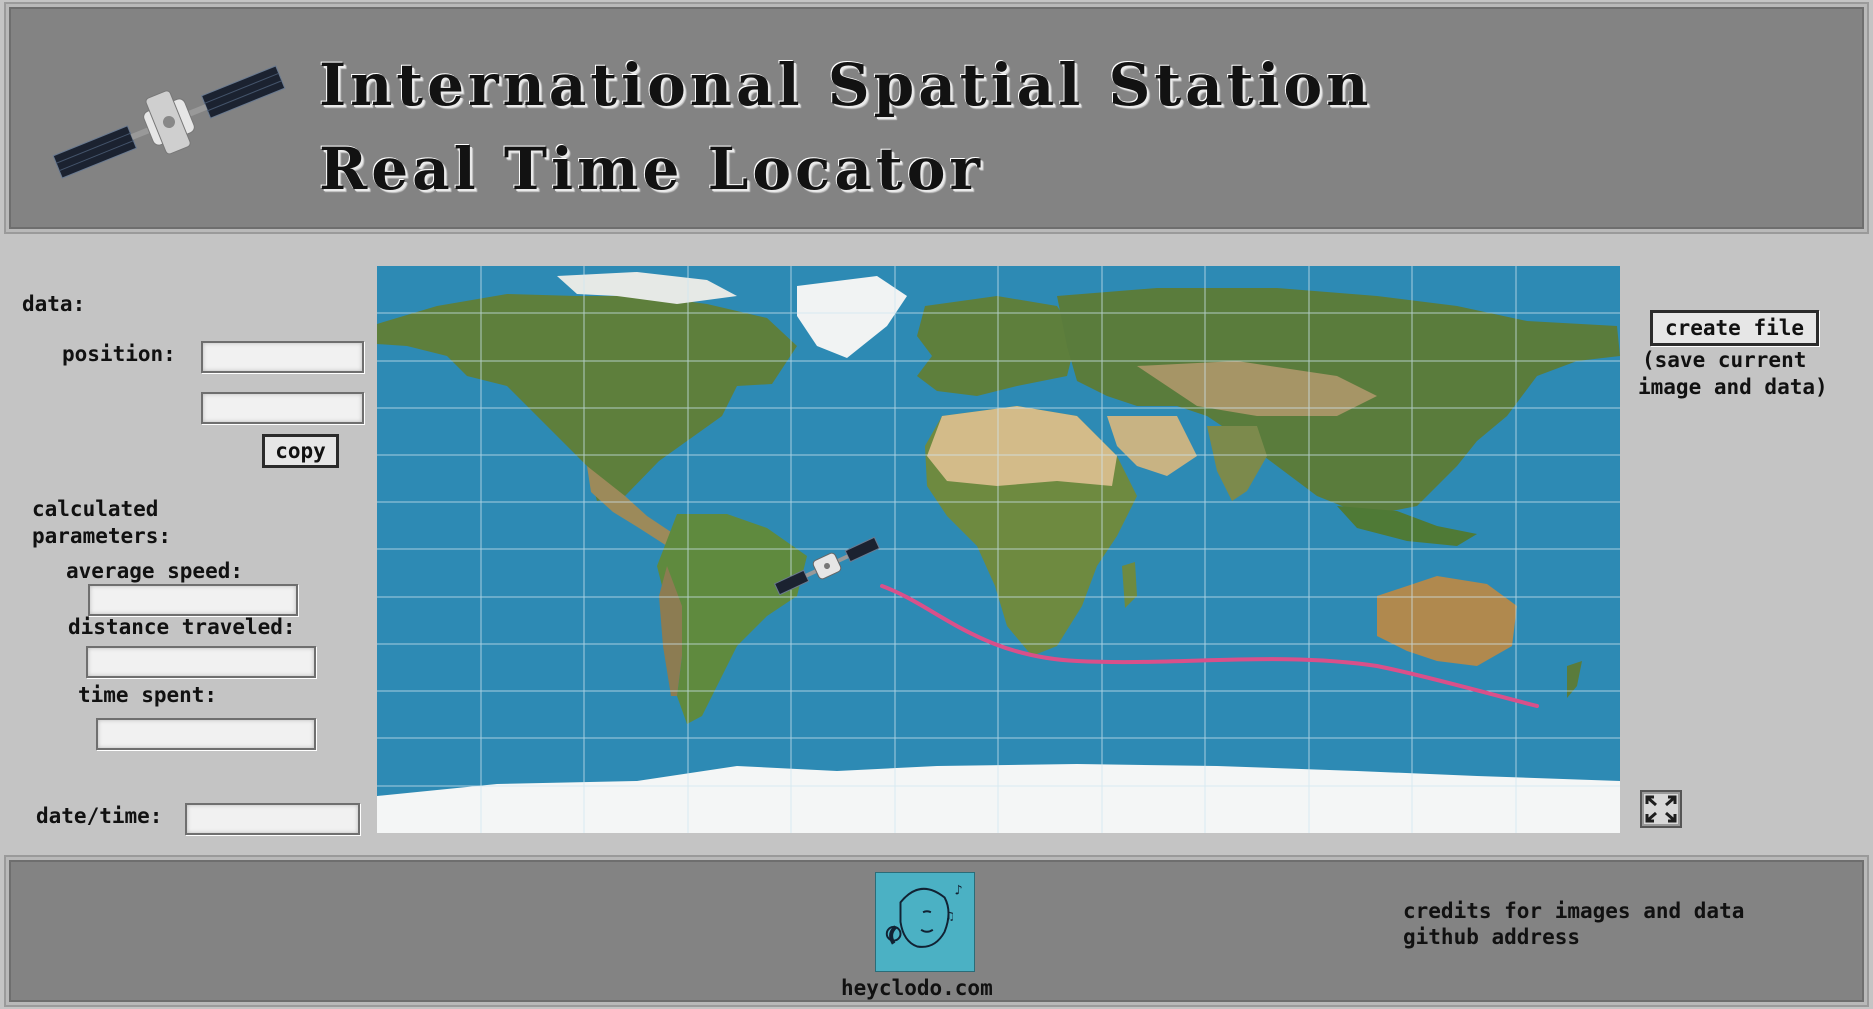 The width and height of the screenshot is (1873, 1009). I want to click on avatar: ♪ ♫, so click(925, 922).